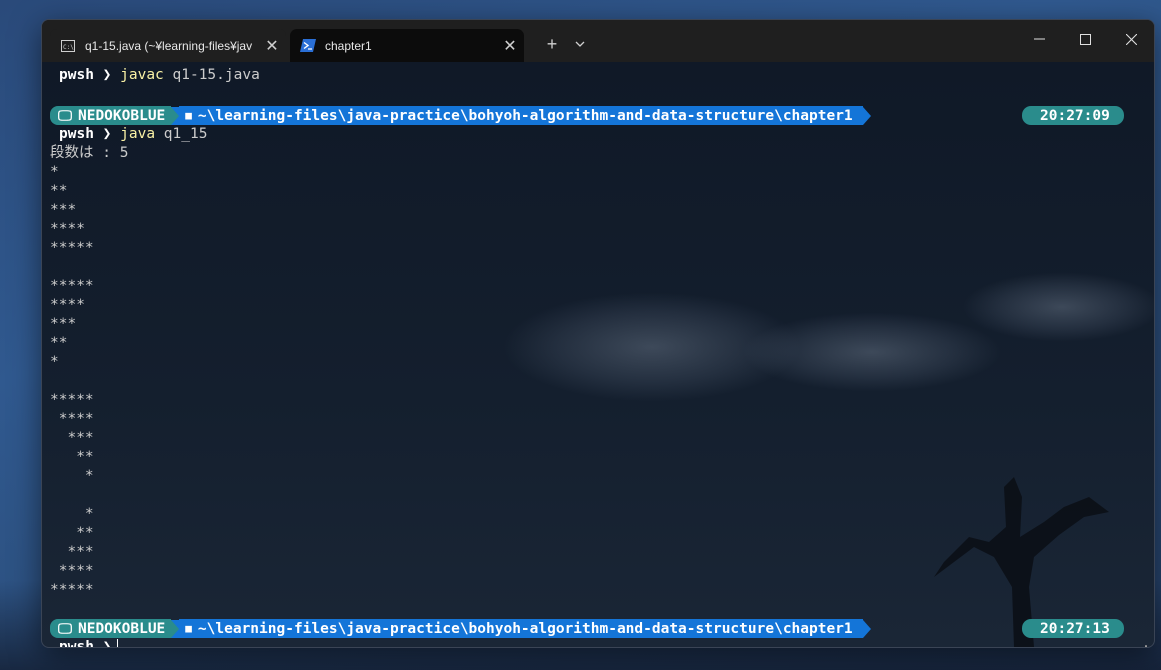 The height and width of the screenshot is (670, 1161). Describe the element at coordinates (348, 45) in the screenshot. I see `tab-title: chapter1` at that location.